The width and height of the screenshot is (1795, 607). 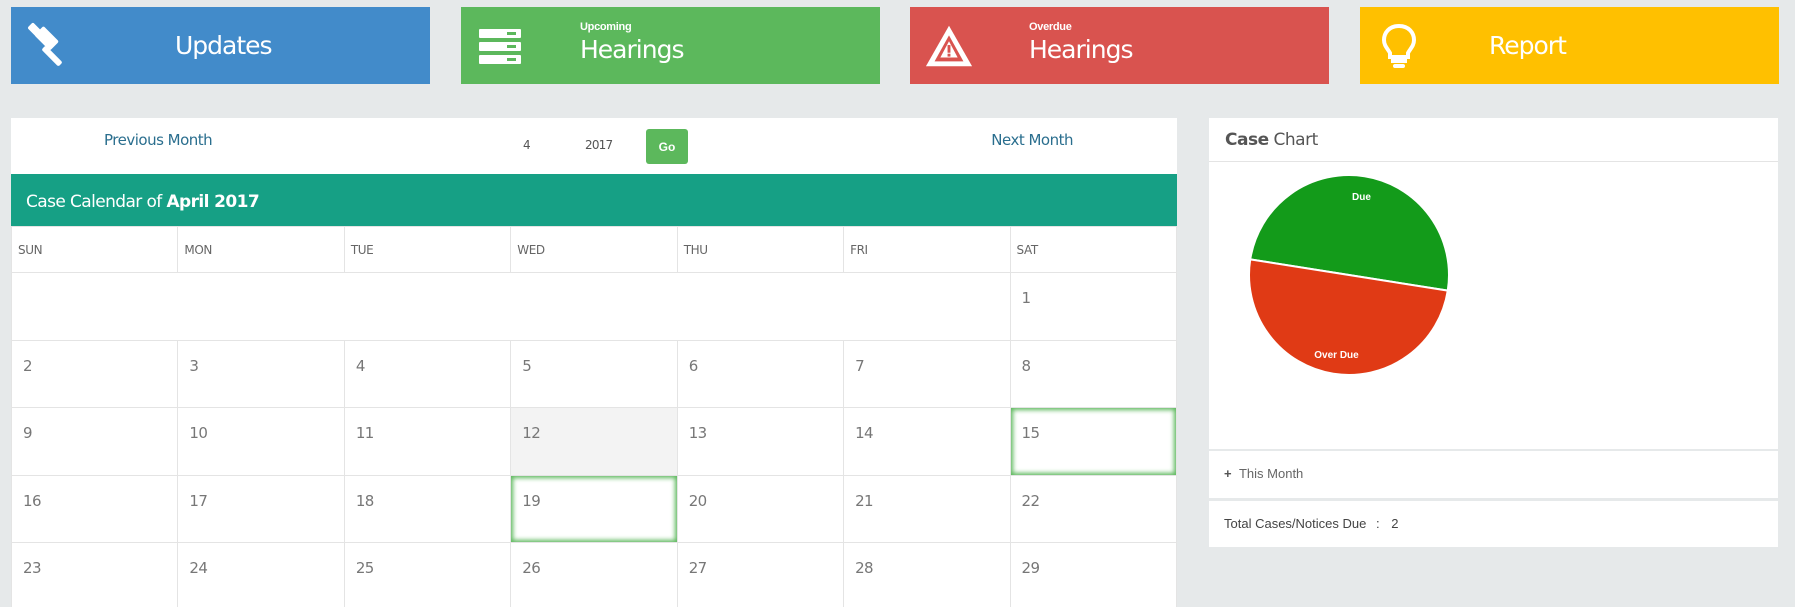 What do you see at coordinates (261, 574) in the screenshot?
I see `calendar-day-cell: 24` at bounding box center [261, 574].